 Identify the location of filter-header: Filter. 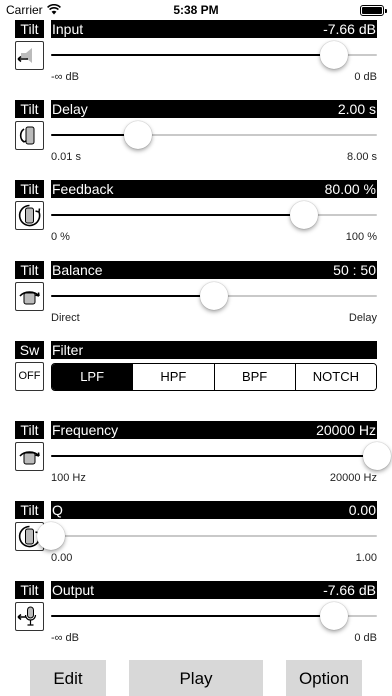
(214, 350).